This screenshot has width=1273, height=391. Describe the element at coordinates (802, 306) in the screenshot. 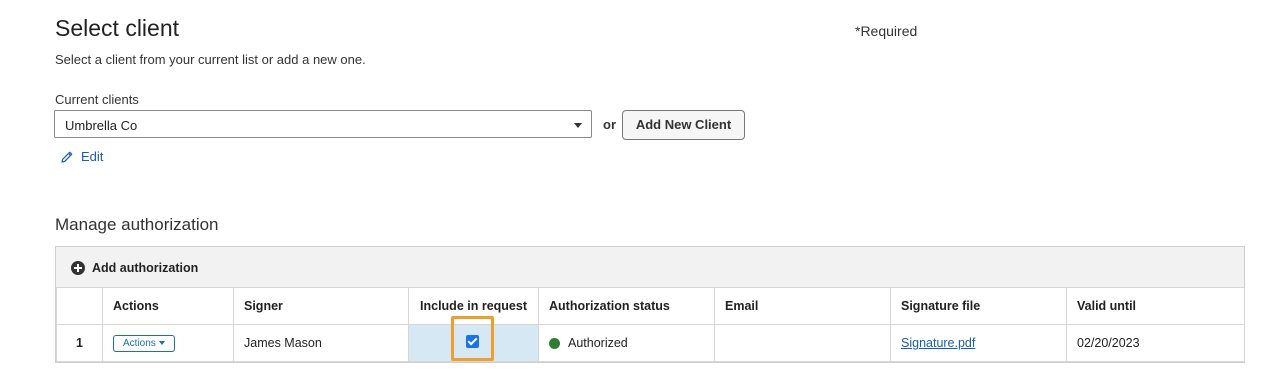

I see `column-header-email: Email` at that location.